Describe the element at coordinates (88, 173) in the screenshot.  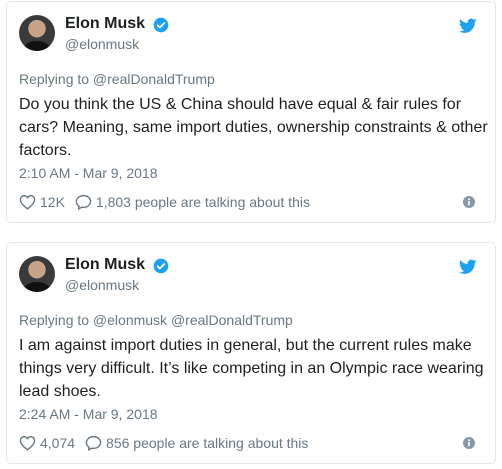
I see `tweet-timestamp: 2:10 AM - Mar 9, 2018` at that location.